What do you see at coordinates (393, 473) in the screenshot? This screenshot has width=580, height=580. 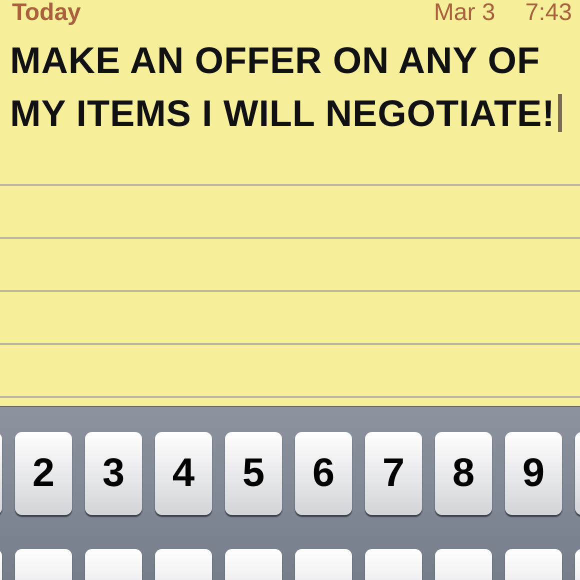 I see `keyboard-key: 7` at bounding box center [393, 473].